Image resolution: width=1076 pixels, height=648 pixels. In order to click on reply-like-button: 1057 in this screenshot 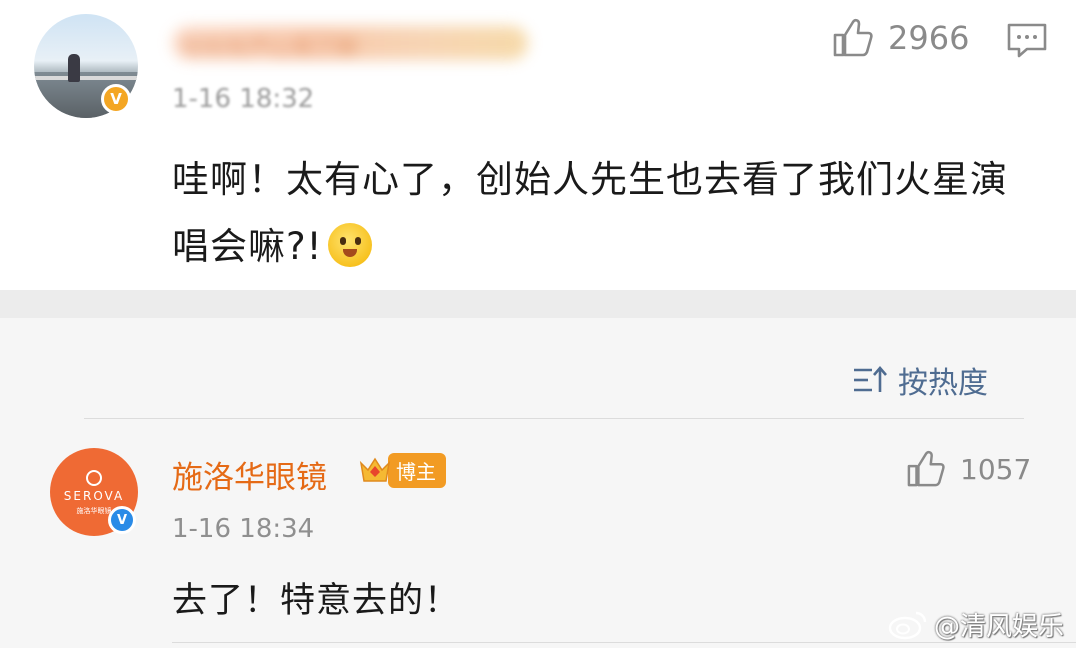, I will do `click(968, 469)`.